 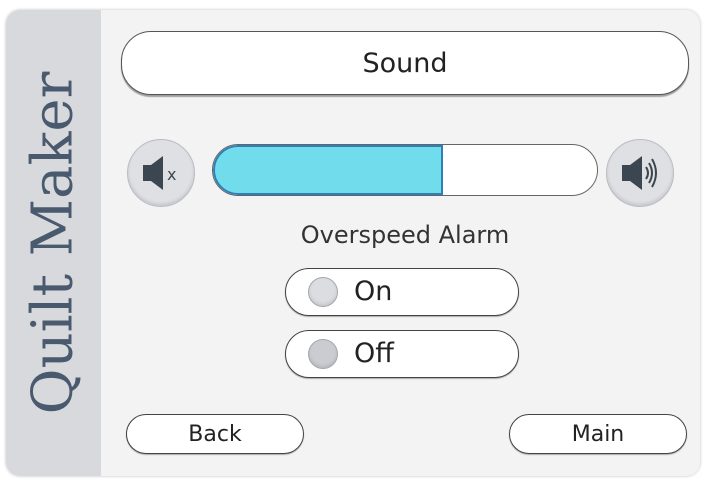 I want to click on volume-level-fill, so click(x=328, y=170).